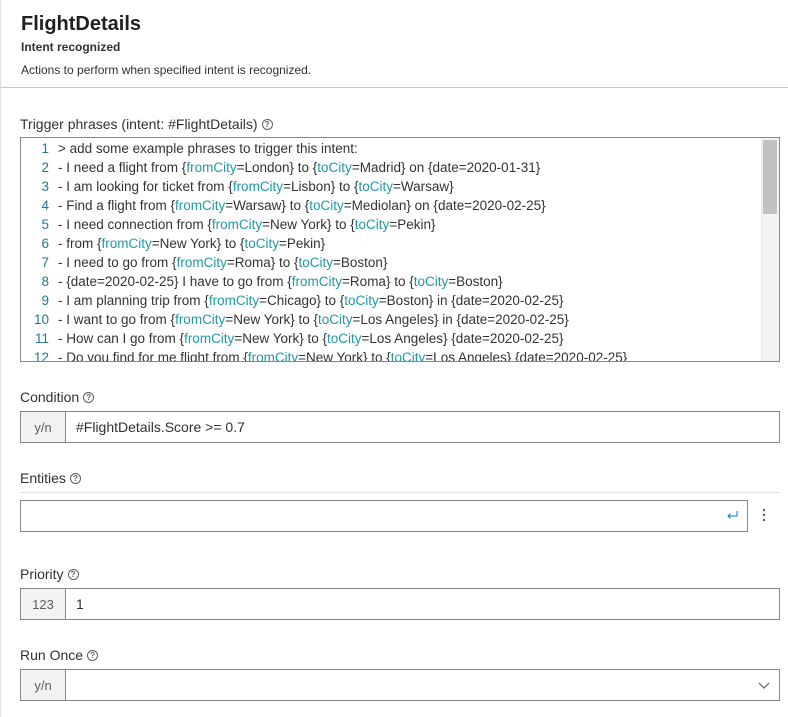  Describe the element at coordinates (71, 47) in the screenshot. I see `page-subtitle: Intent recognized` at that location.